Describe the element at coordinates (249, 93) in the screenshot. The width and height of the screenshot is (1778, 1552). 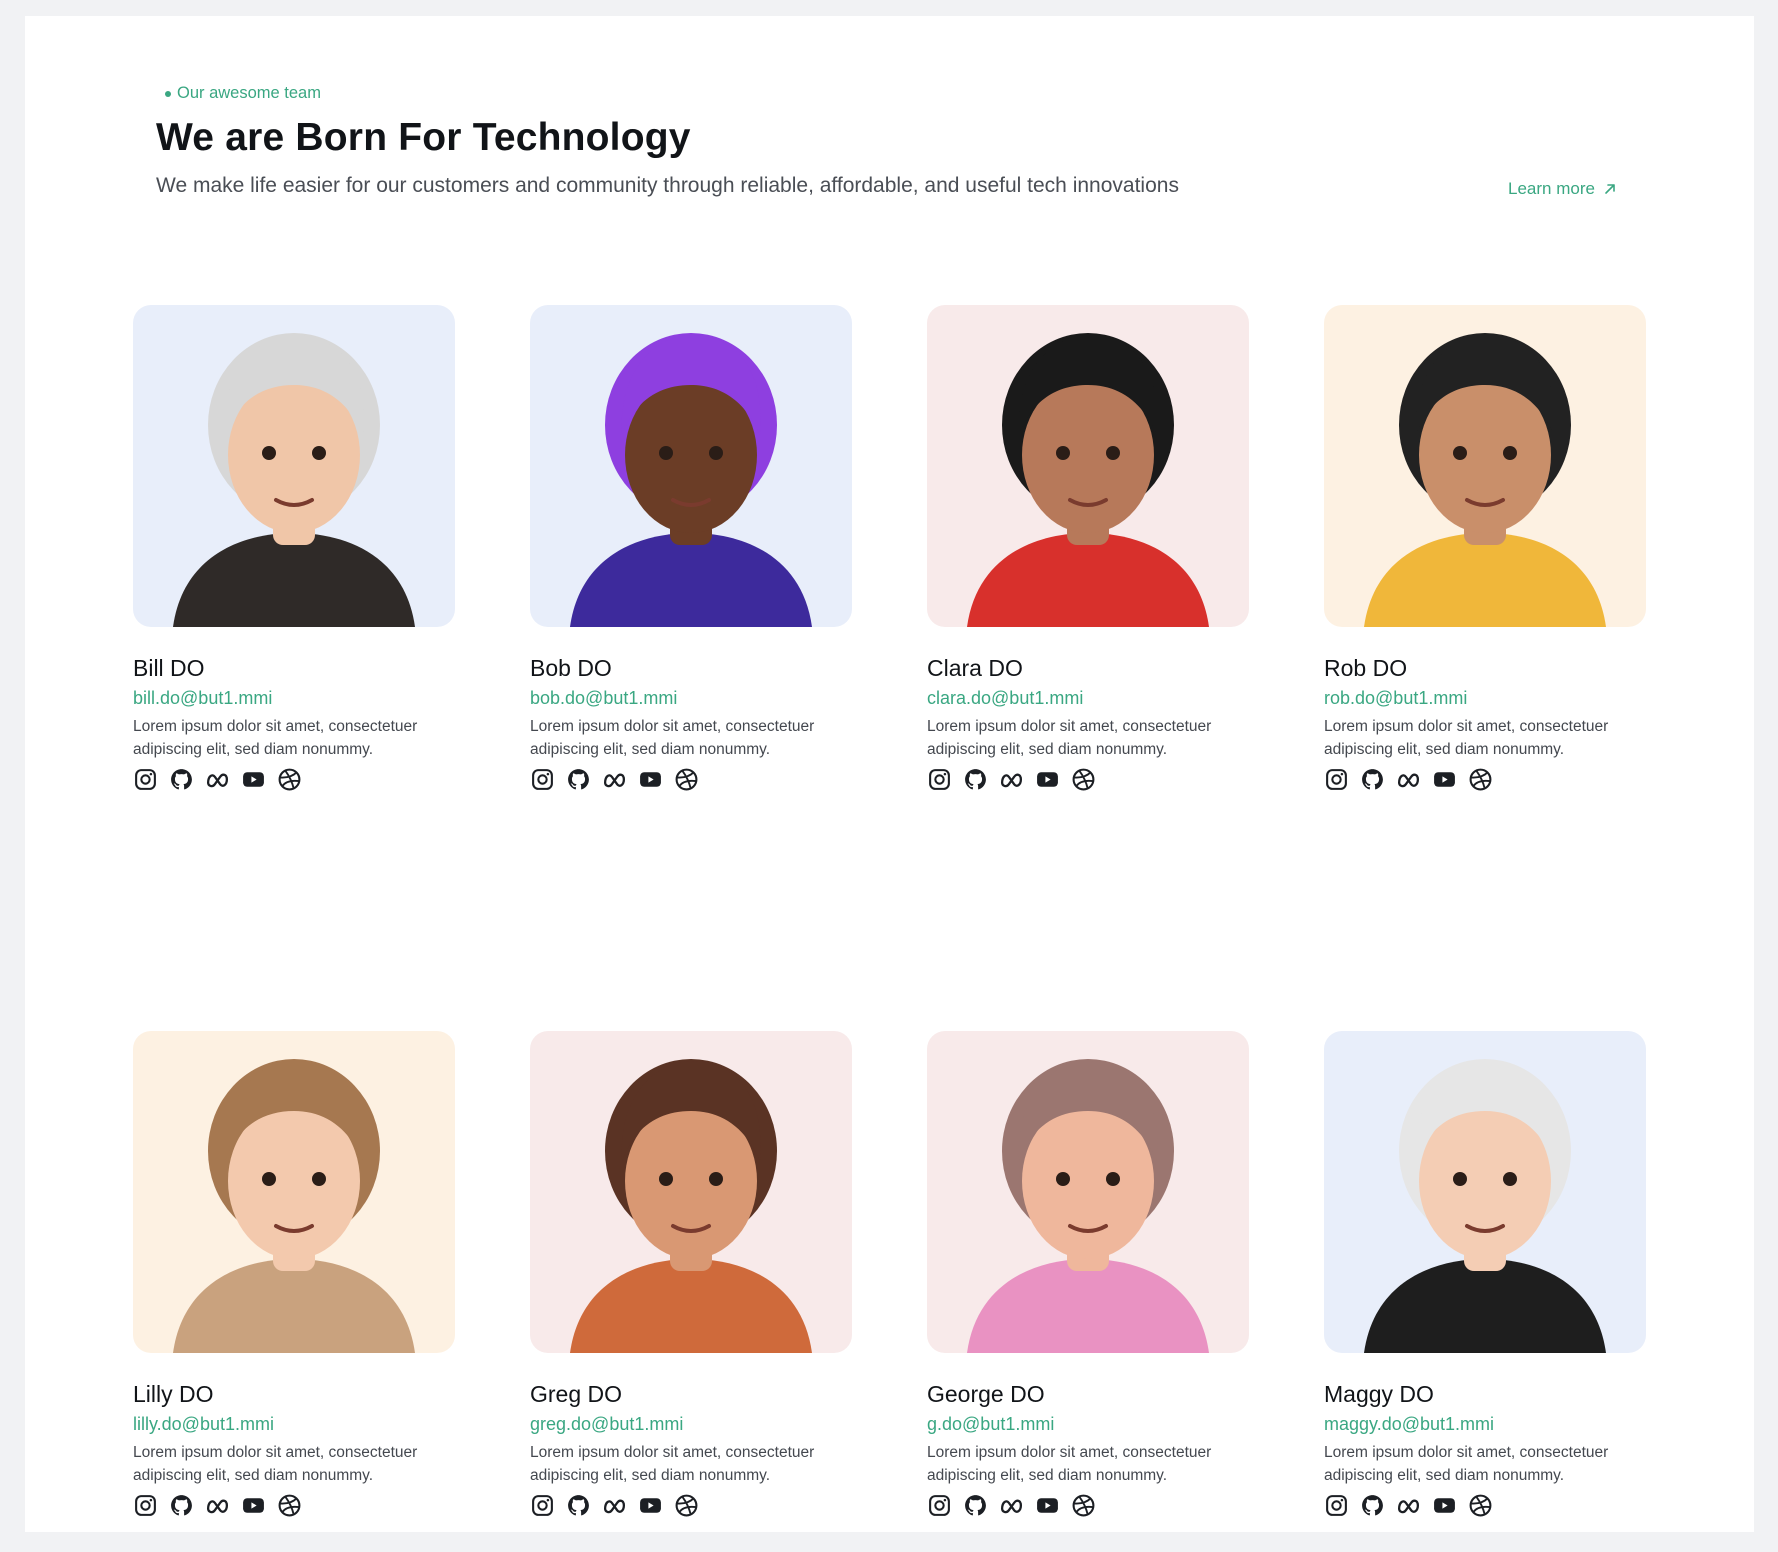
I see `eyebrow-label: Our awesome team` at that location.